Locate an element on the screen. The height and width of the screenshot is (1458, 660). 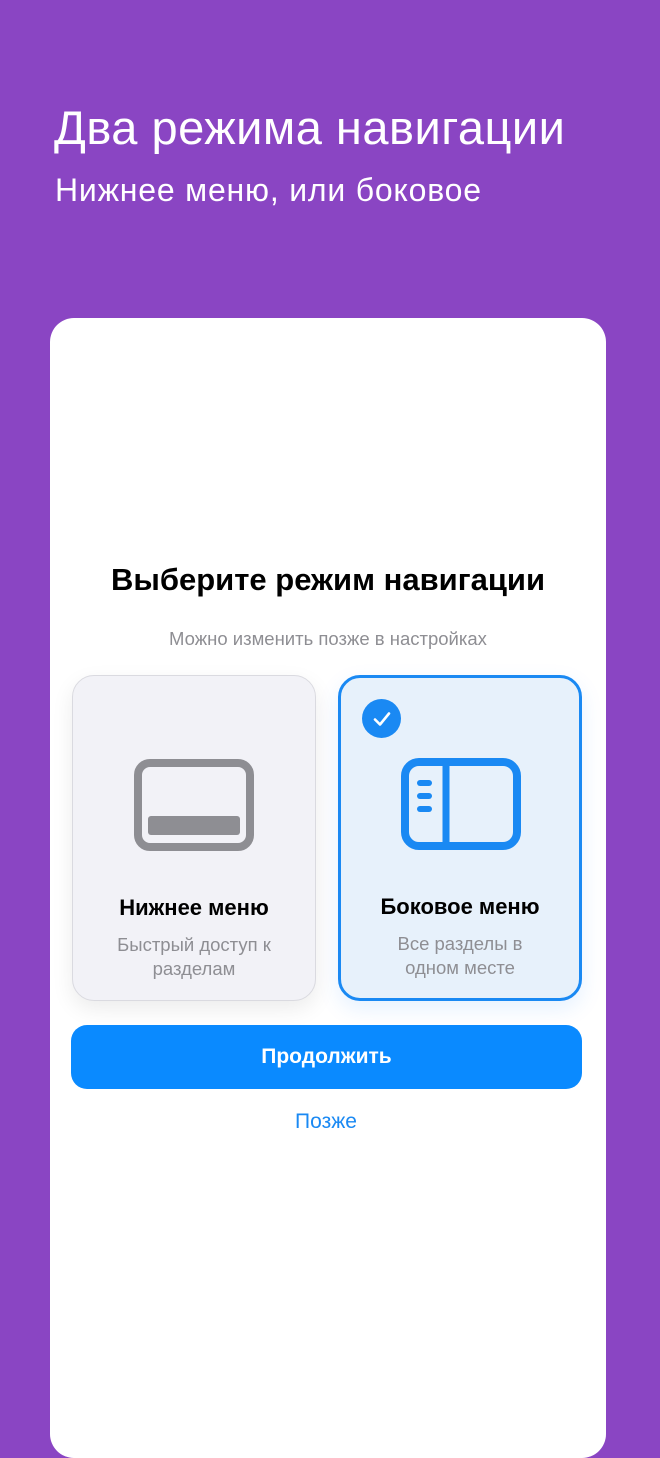
option-label: Боковое меню is located at coordinates (460, 906).